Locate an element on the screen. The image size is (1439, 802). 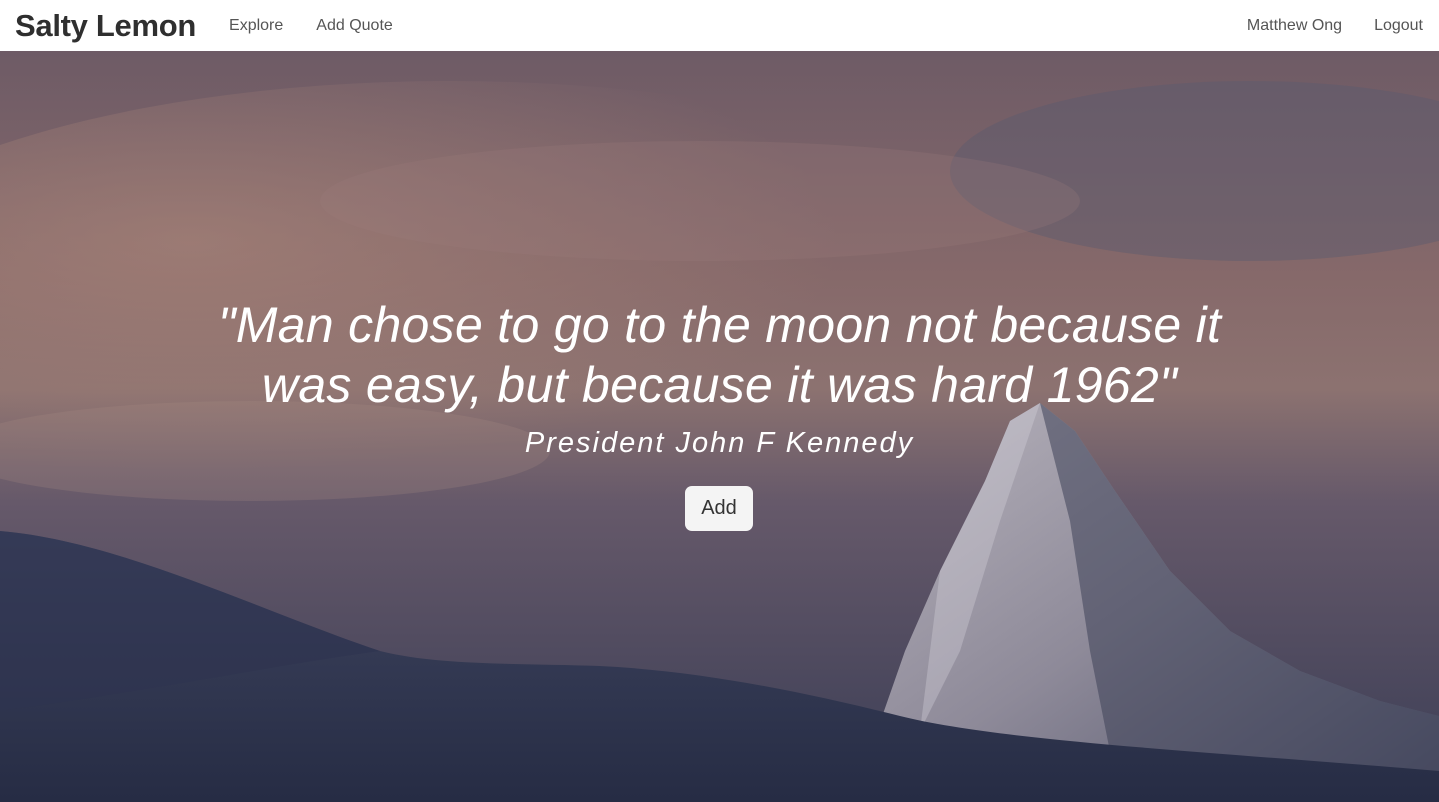
nav-right-links: Matthew Ong Logout is located at coordinates (1319, 26).